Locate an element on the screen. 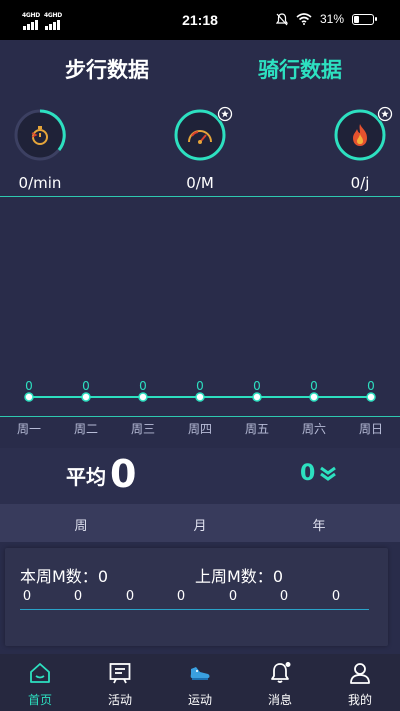 The image size is (400, 711). flame-icon is located at coordinates (360, 135).